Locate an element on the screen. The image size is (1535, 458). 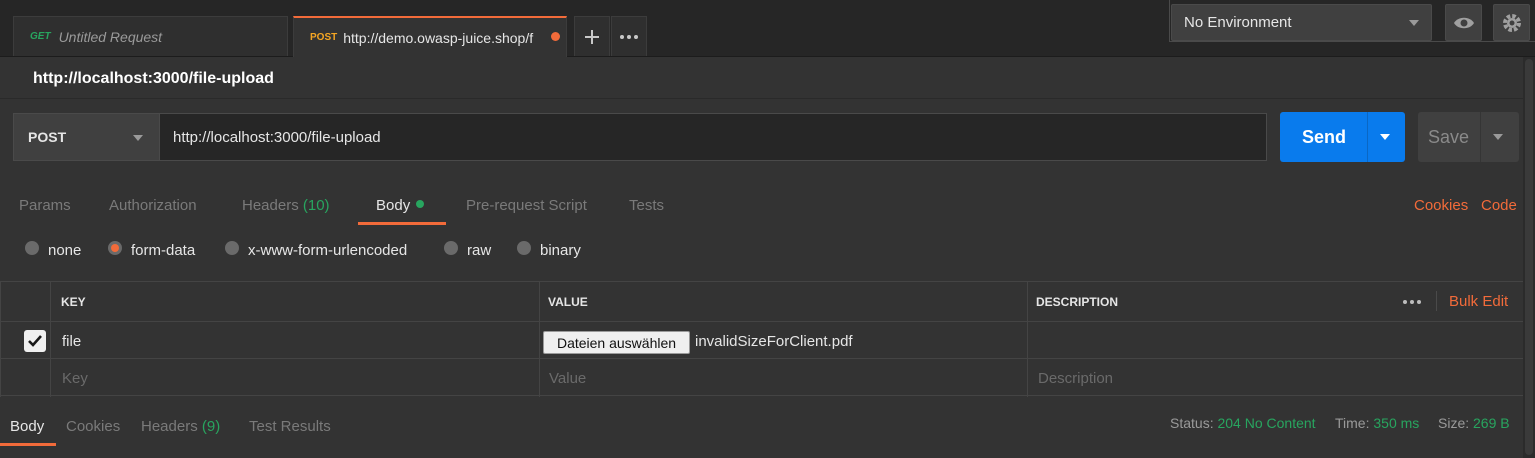
checkmark-icon is located at coordinates (35, 341).